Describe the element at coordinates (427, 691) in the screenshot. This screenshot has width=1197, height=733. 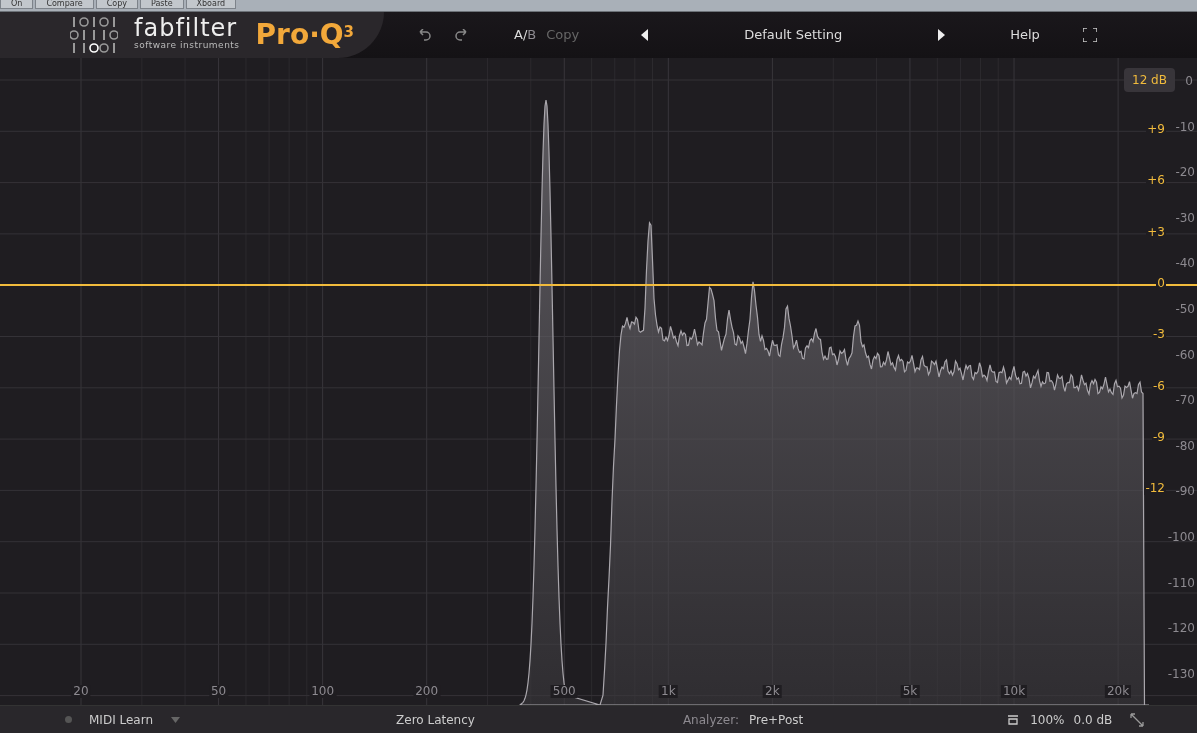
I see `frequency-label: 200` at that location.